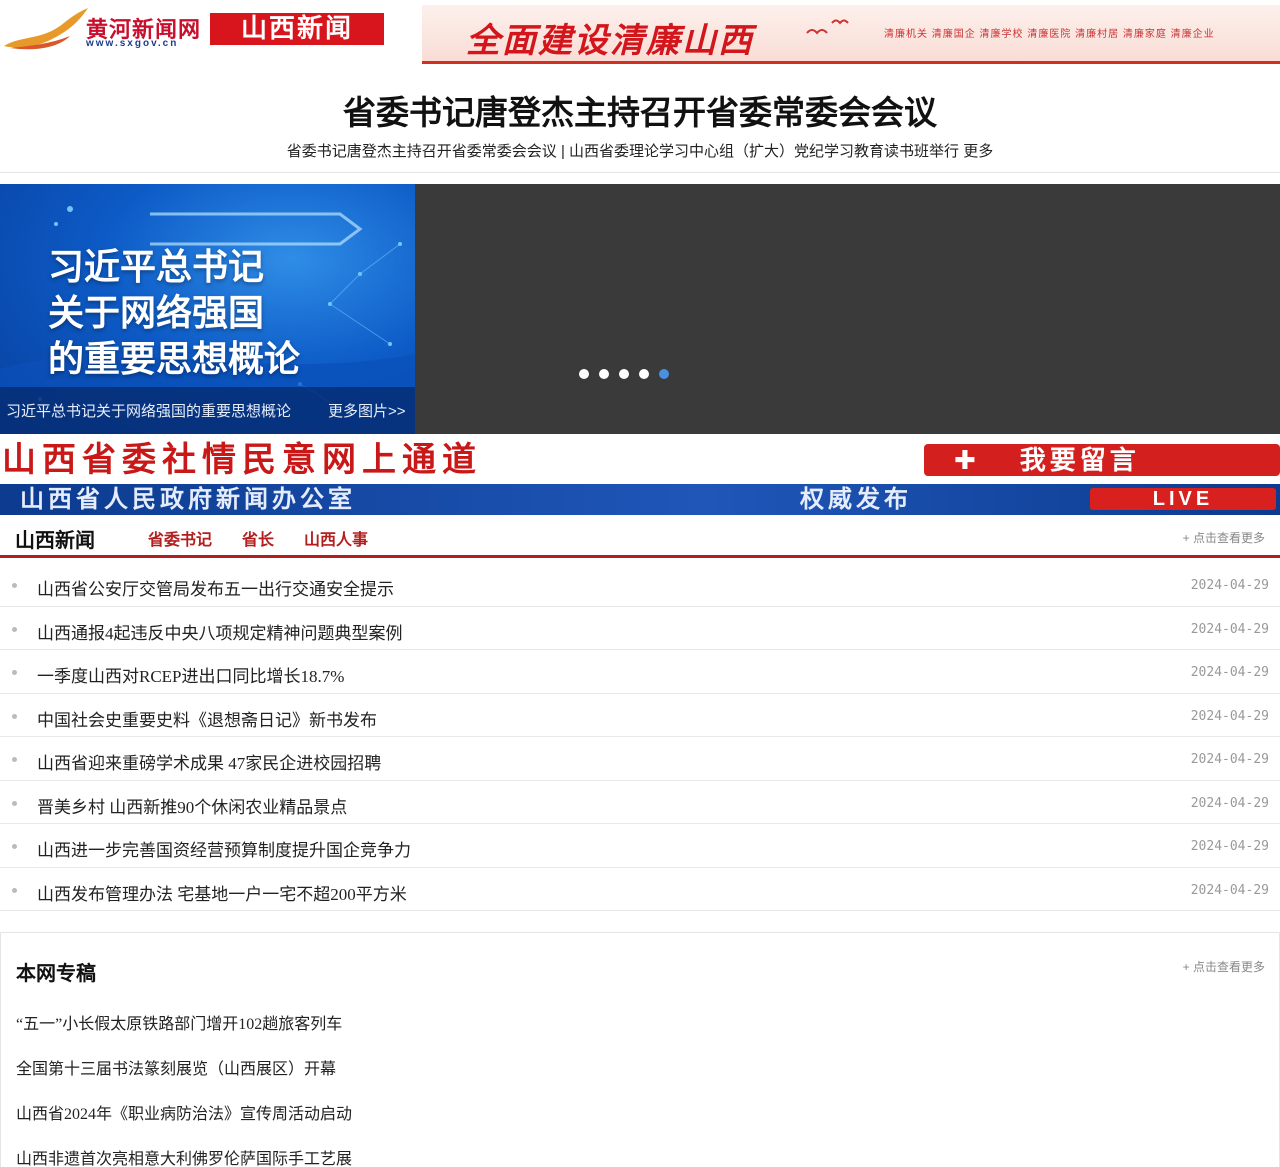 Image resolution: width=1280 pixels, height=1167 pixels. What do you see at coordinates (156, 312) in the screenshot?
I see `slide-line-2: 关于网络强国` at bounding box center [156, 312].